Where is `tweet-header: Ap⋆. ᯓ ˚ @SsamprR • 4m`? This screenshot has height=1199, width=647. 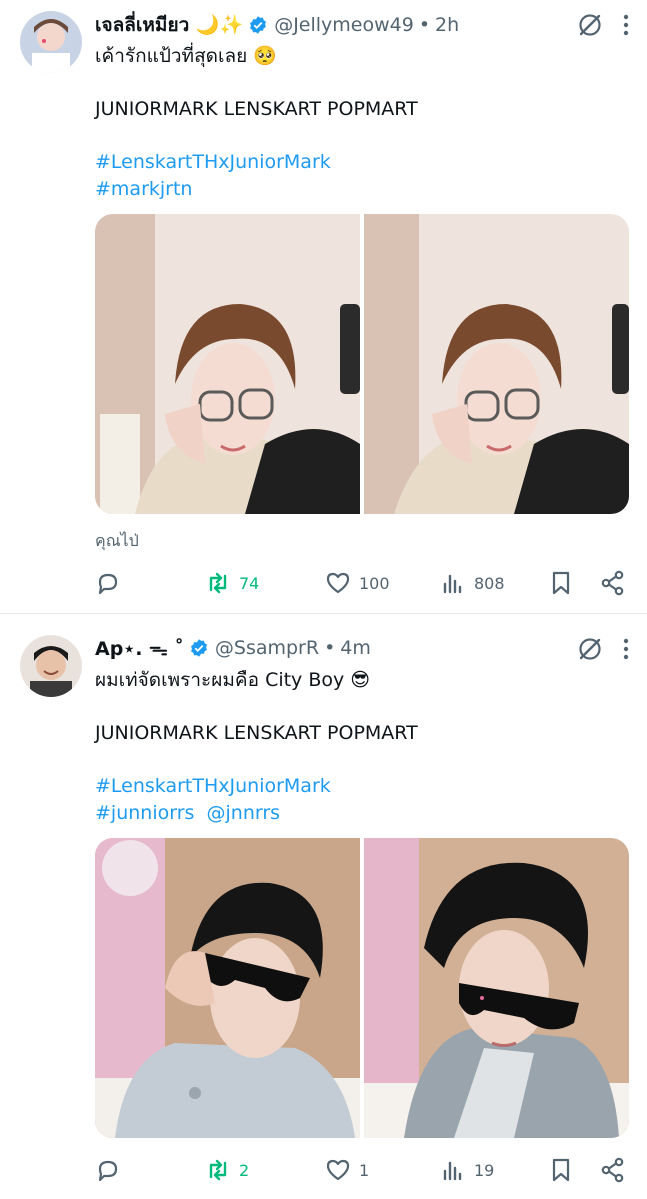
tweet-header: Ap⋆. ᯓ ˚ @SsamprR • 4m is located at coordinates (341, 648).